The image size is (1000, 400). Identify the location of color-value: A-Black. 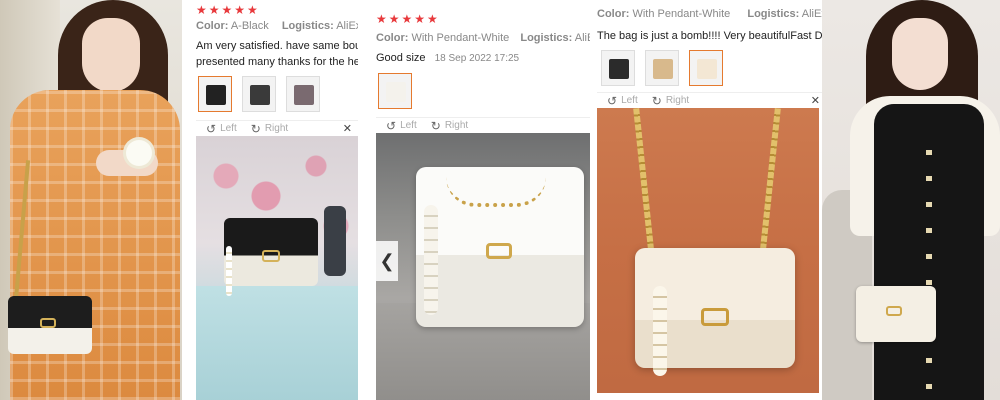
(249, 26).